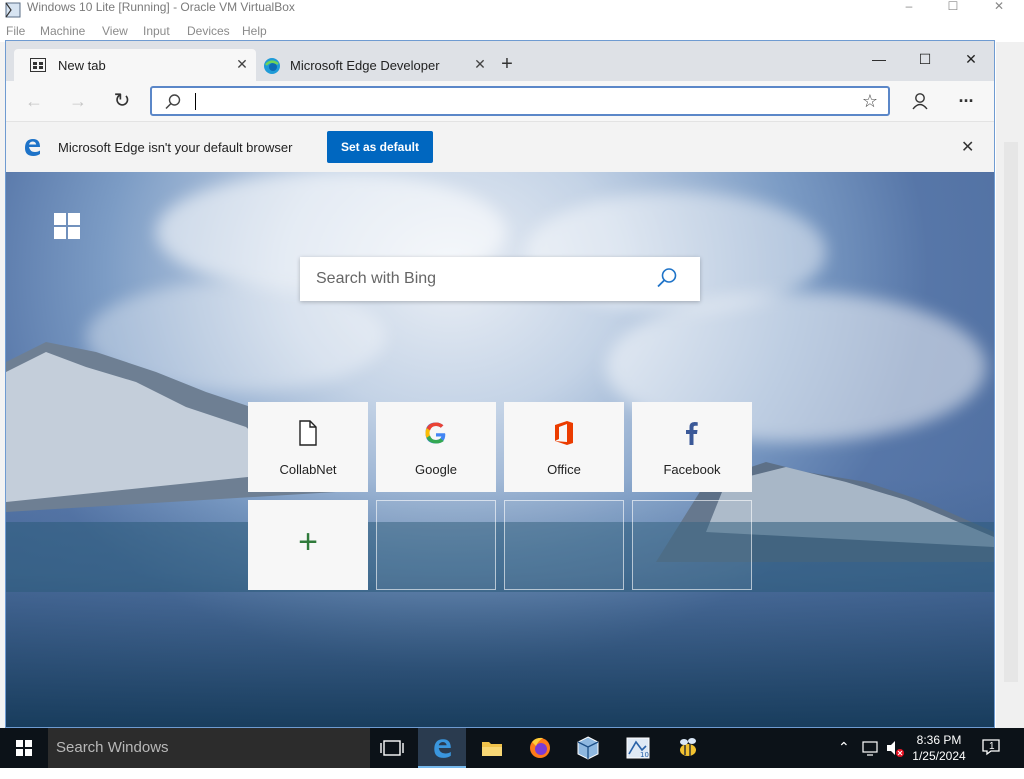 Image resolution: width=1024 pixels, height=779 pixels. What do you see at coordinates (939, 740) in the screenshot?
I see `clock-time: 8:36 PM` at bounding box center [939, 740].